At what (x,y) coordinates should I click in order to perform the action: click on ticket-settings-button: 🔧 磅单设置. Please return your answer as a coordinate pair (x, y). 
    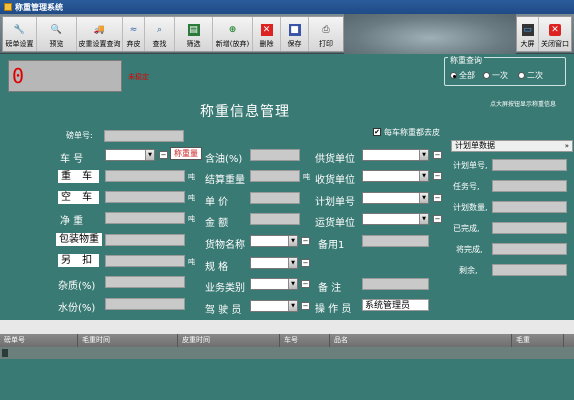
    Looking at the image, I should click on (20, 34).